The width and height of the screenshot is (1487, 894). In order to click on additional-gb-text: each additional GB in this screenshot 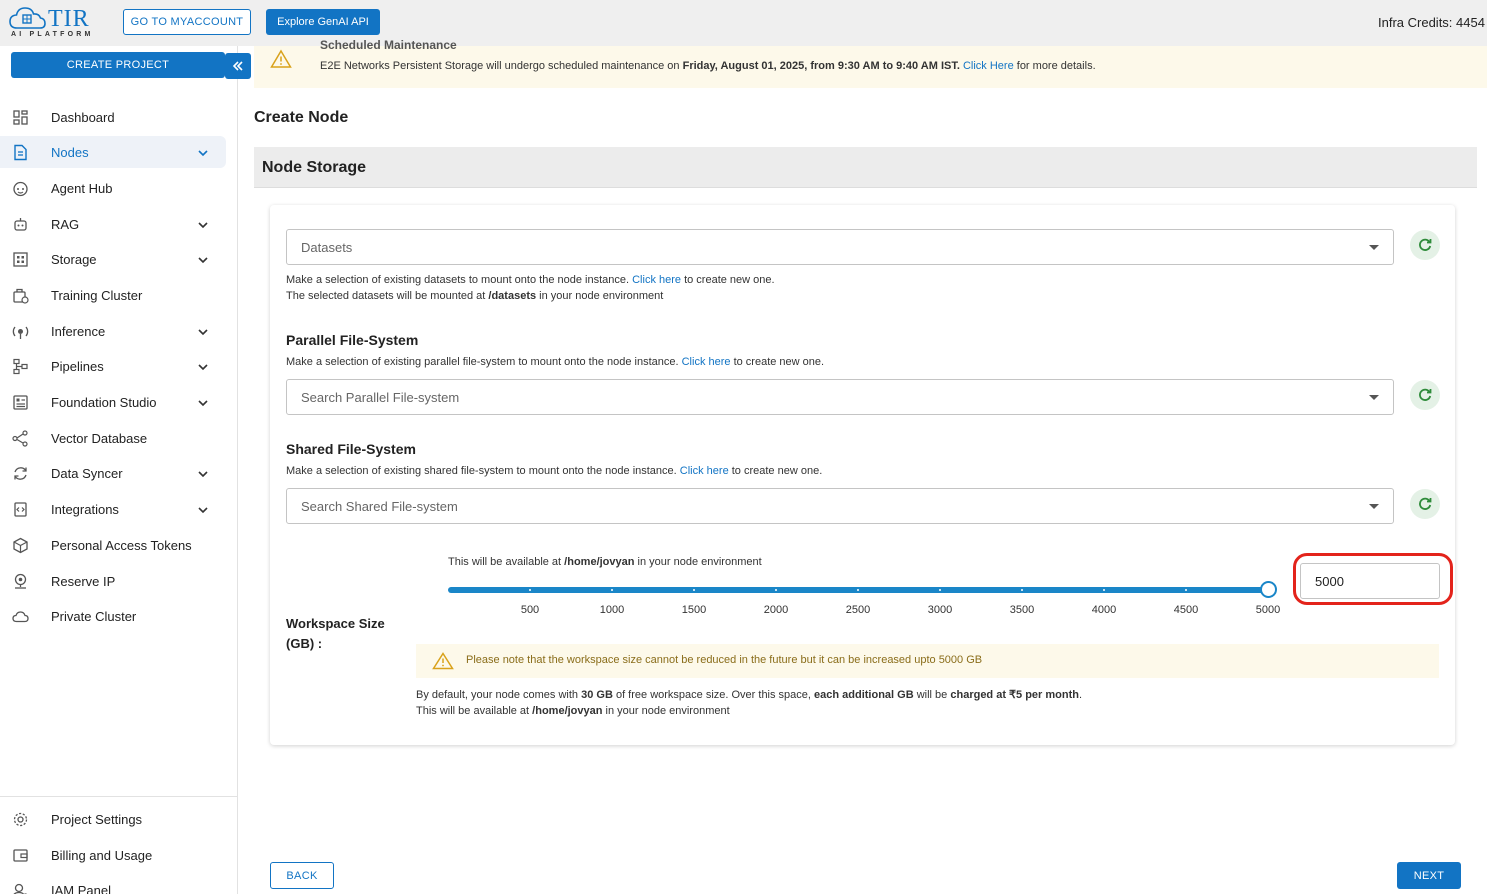, I will do `click(864, 695)`.